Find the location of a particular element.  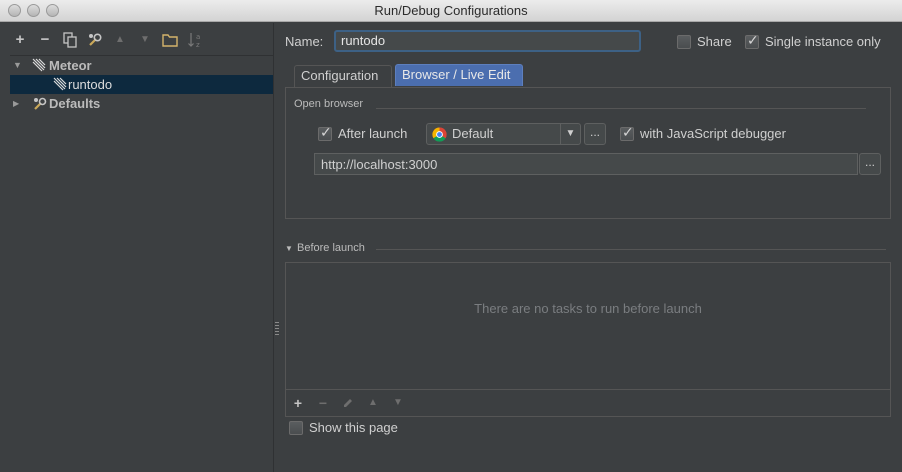

folder-icon is located at coordinates (170, 40).